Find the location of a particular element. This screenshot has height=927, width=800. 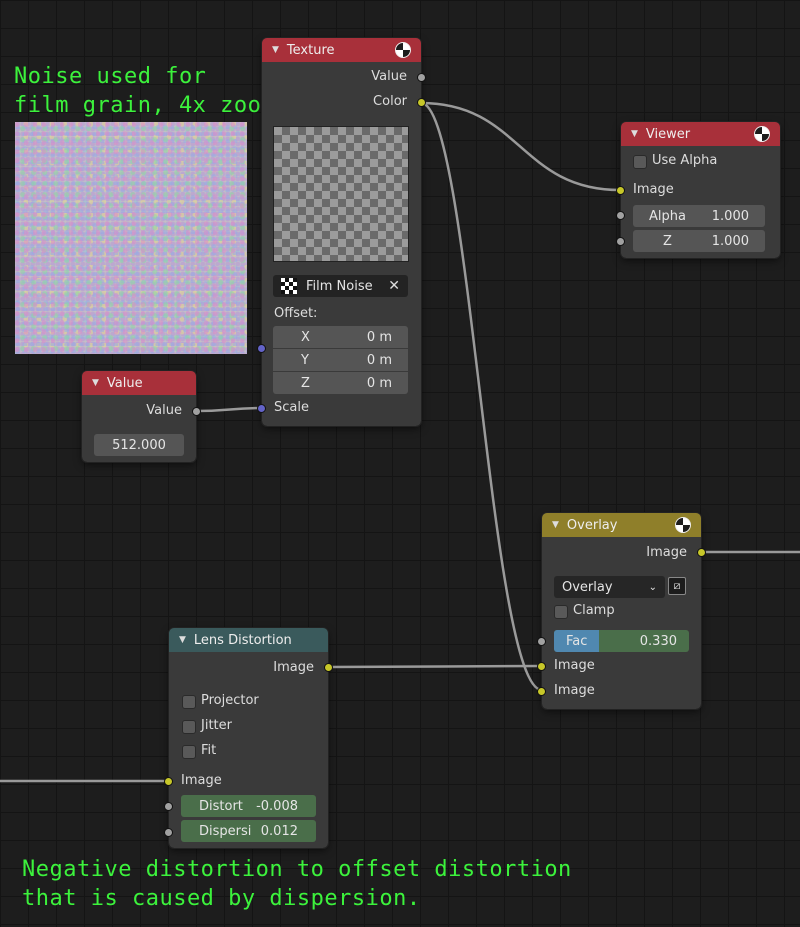

lens-output-socket is located at coordinates (328, 667).